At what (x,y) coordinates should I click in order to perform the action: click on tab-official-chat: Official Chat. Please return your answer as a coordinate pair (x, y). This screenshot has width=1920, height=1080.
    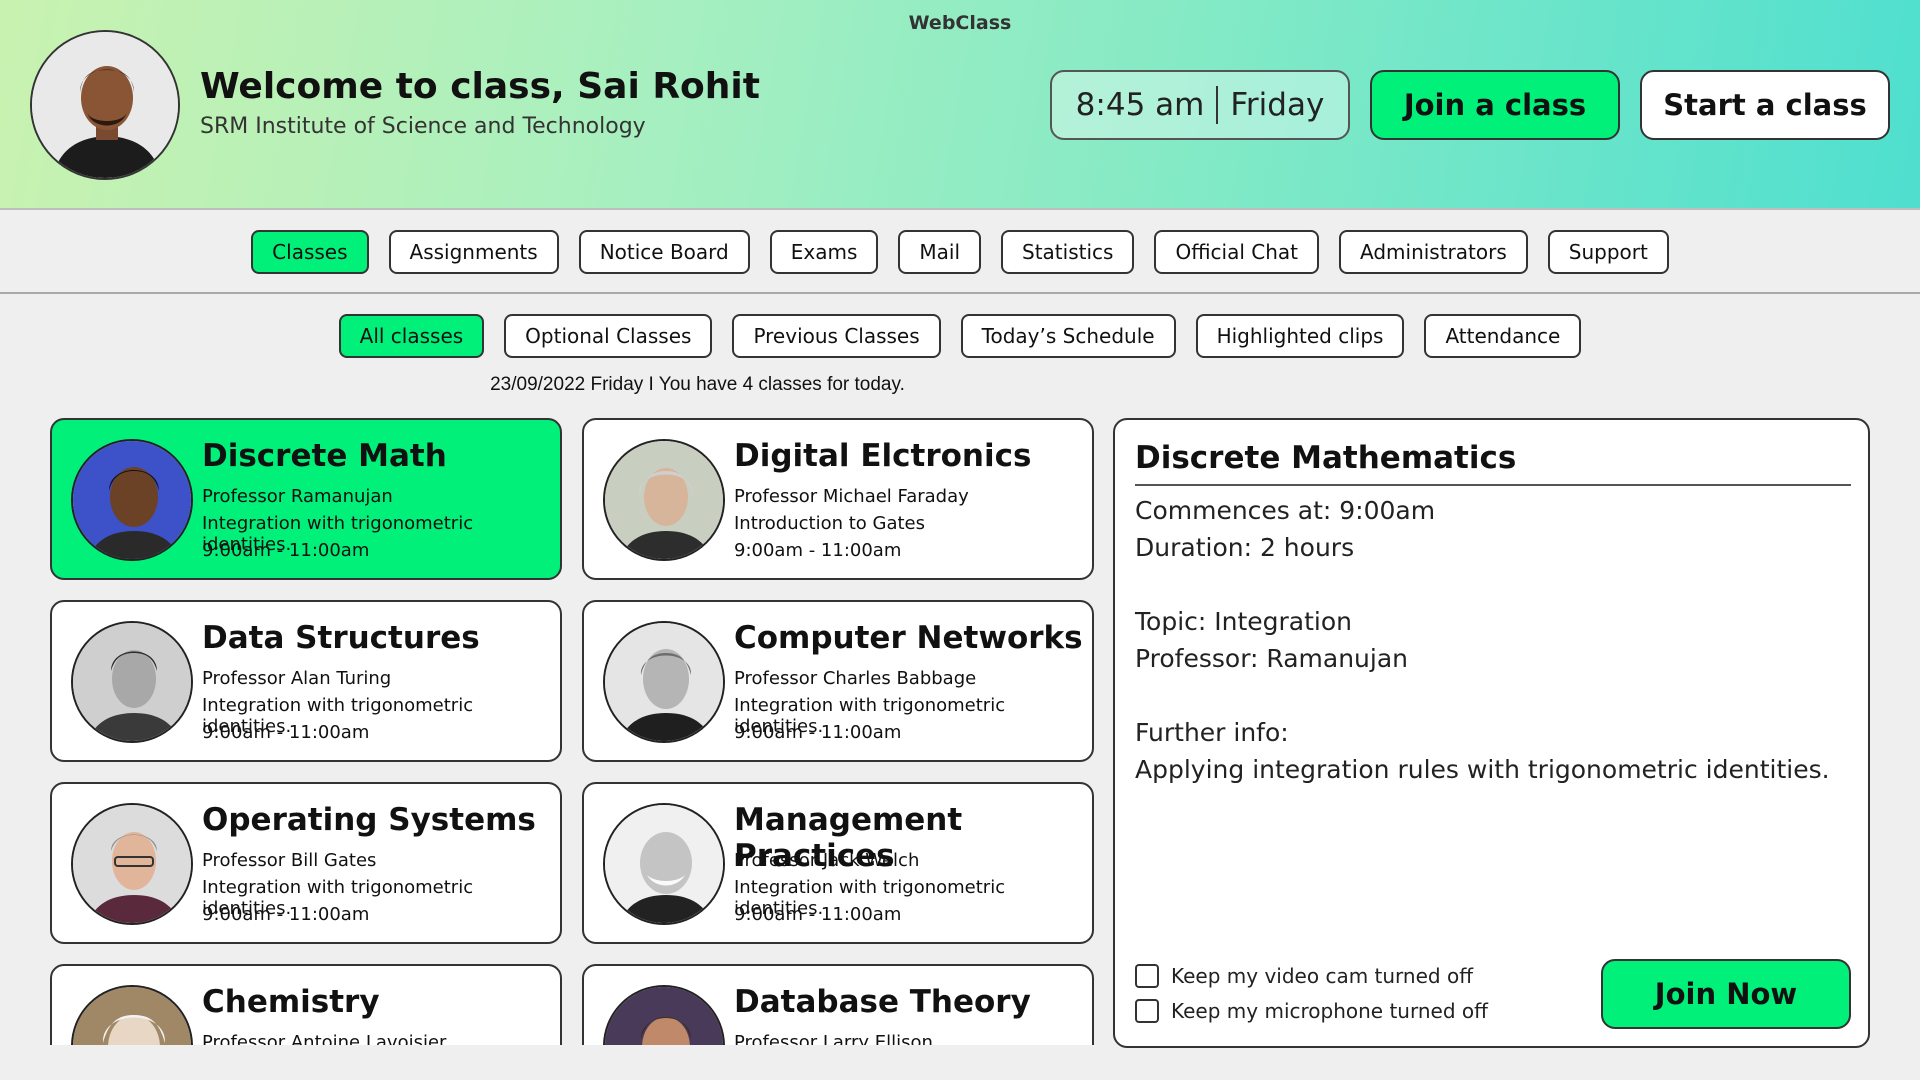
    Looking at the image, I should click on (1236, 252).